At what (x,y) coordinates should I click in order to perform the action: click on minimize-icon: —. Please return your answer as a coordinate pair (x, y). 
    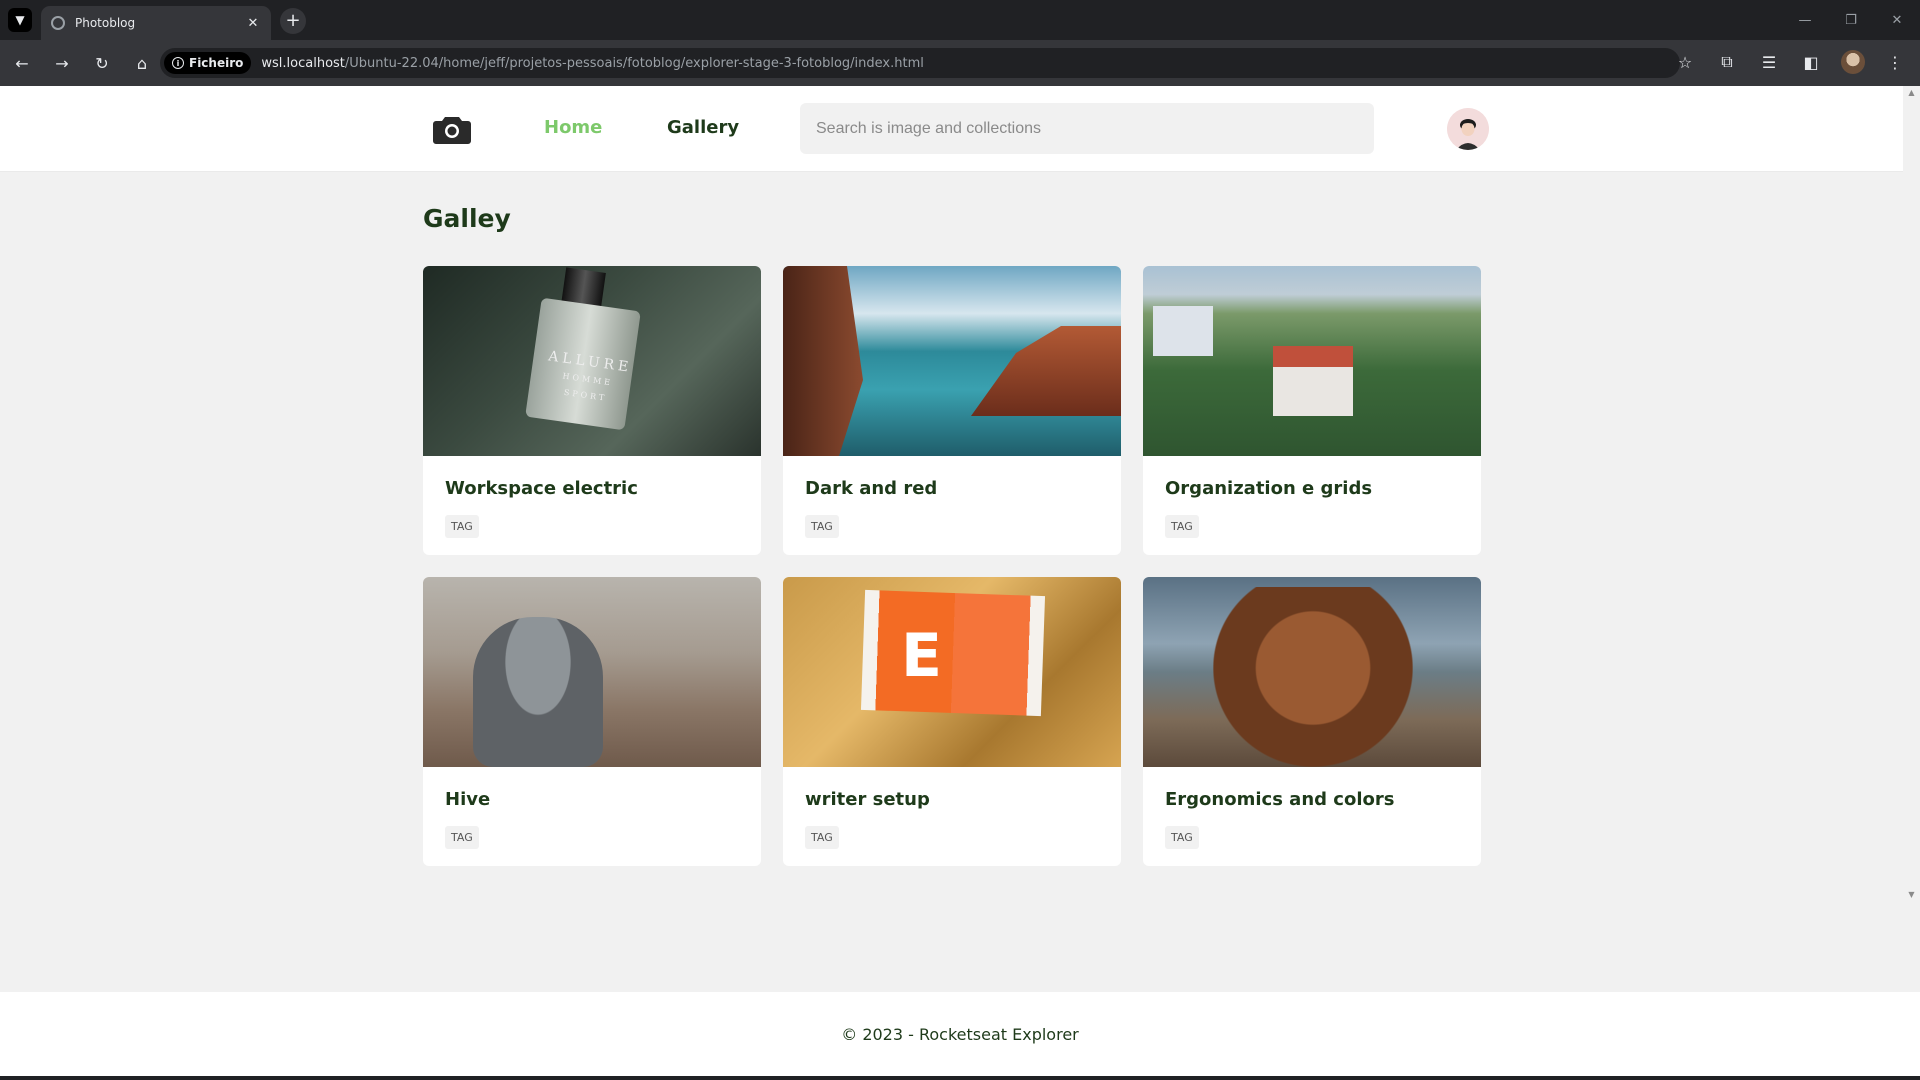
    Looking at the image, I should click on (1805, 20).